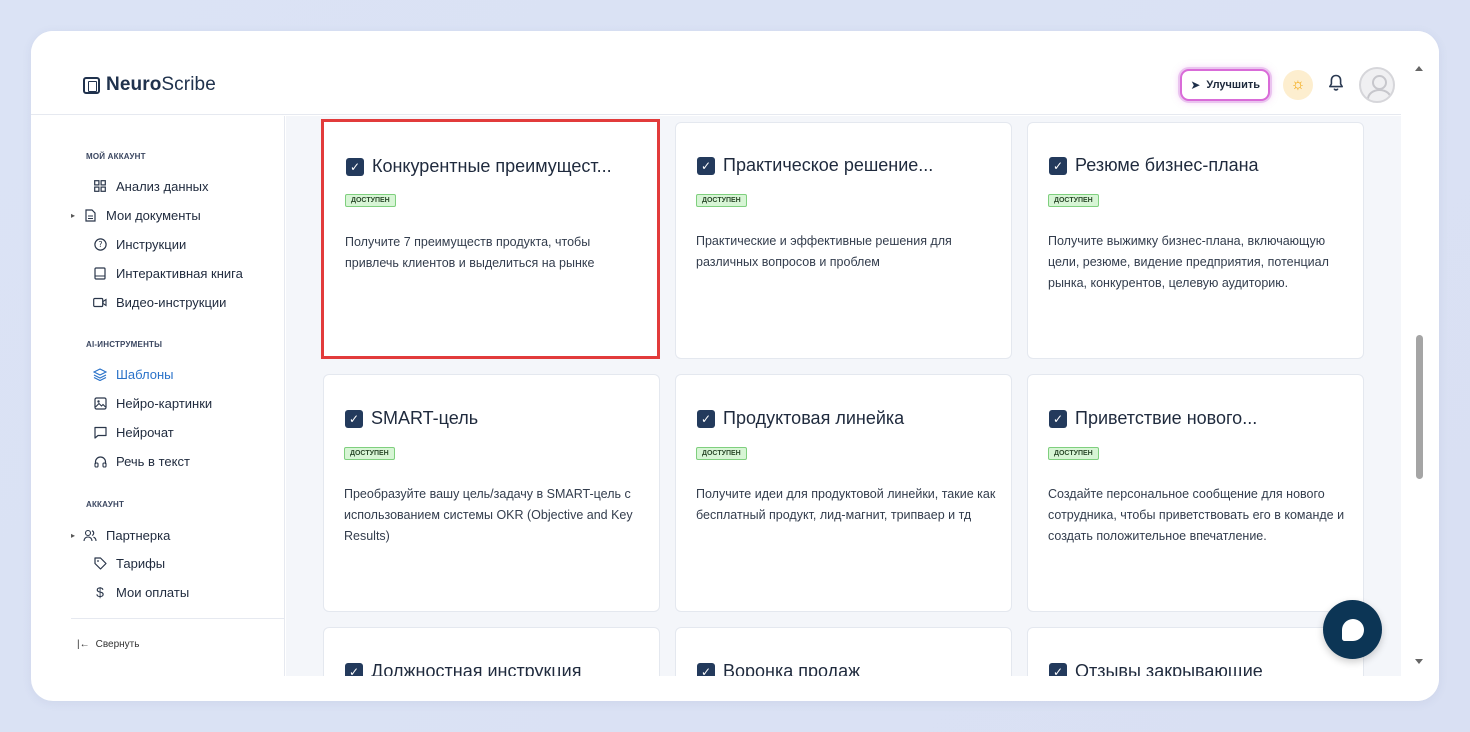  Describe the element at coordinates (138, 535) in the screenshot. I see `sidebar-item-label: Партнерка` at that location.